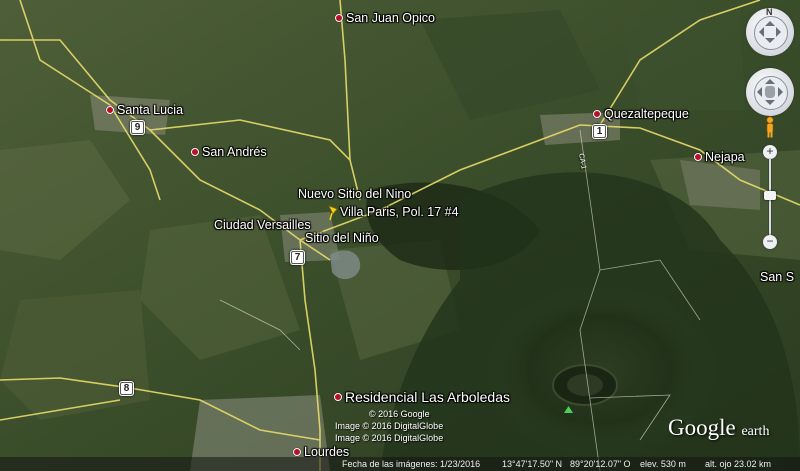 Image resolution: width=800 pixels, height=471 pixels. I want to click on eye-altitude-readout: alt. ojo 23.02 km, so click(738, 464).